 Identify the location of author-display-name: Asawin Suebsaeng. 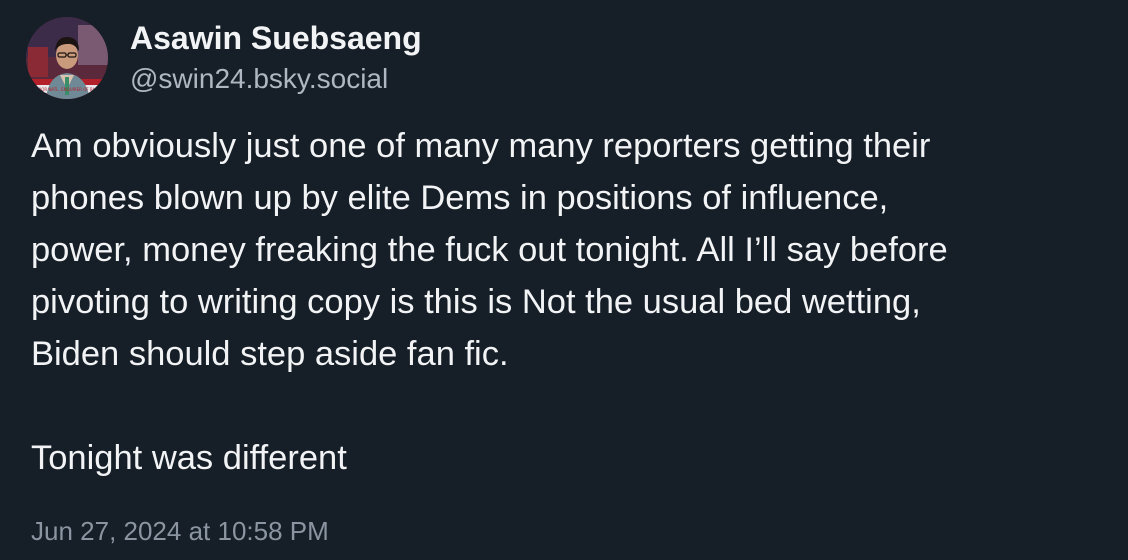
(276, 38).